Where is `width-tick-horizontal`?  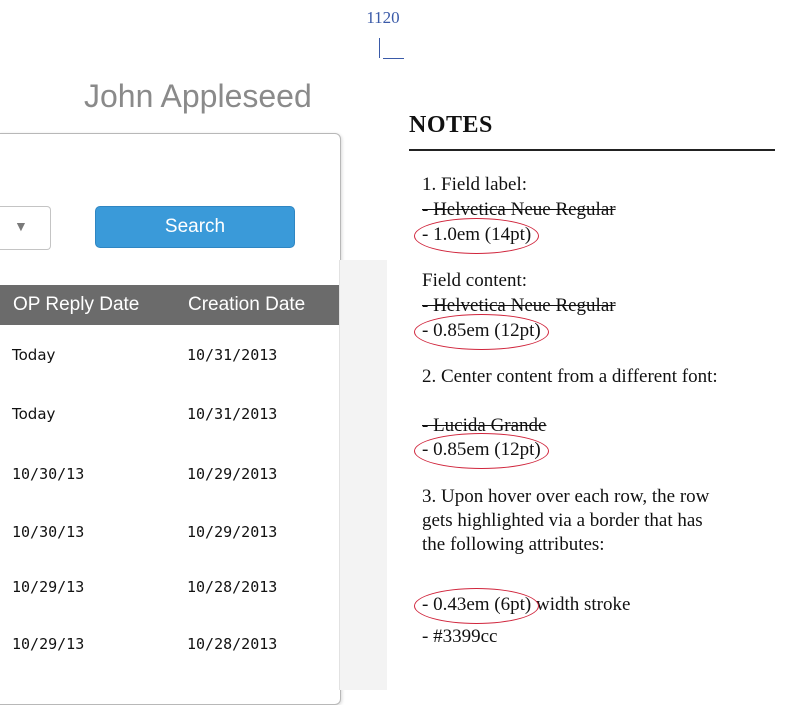 width-tick-horizontal is located at coordinates (393, 58).